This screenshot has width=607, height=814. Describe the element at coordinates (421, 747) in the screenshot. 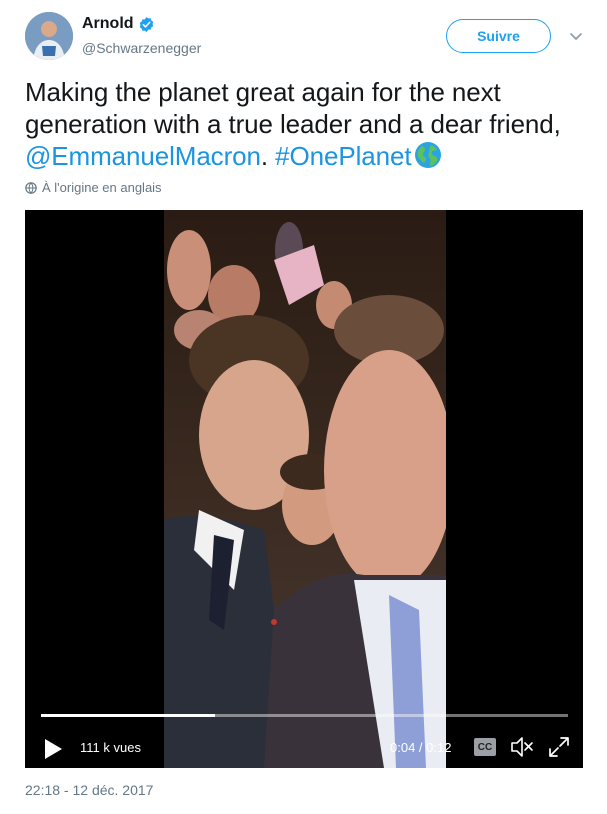

I see `video-time: 0:04 / 0:12` at that location.